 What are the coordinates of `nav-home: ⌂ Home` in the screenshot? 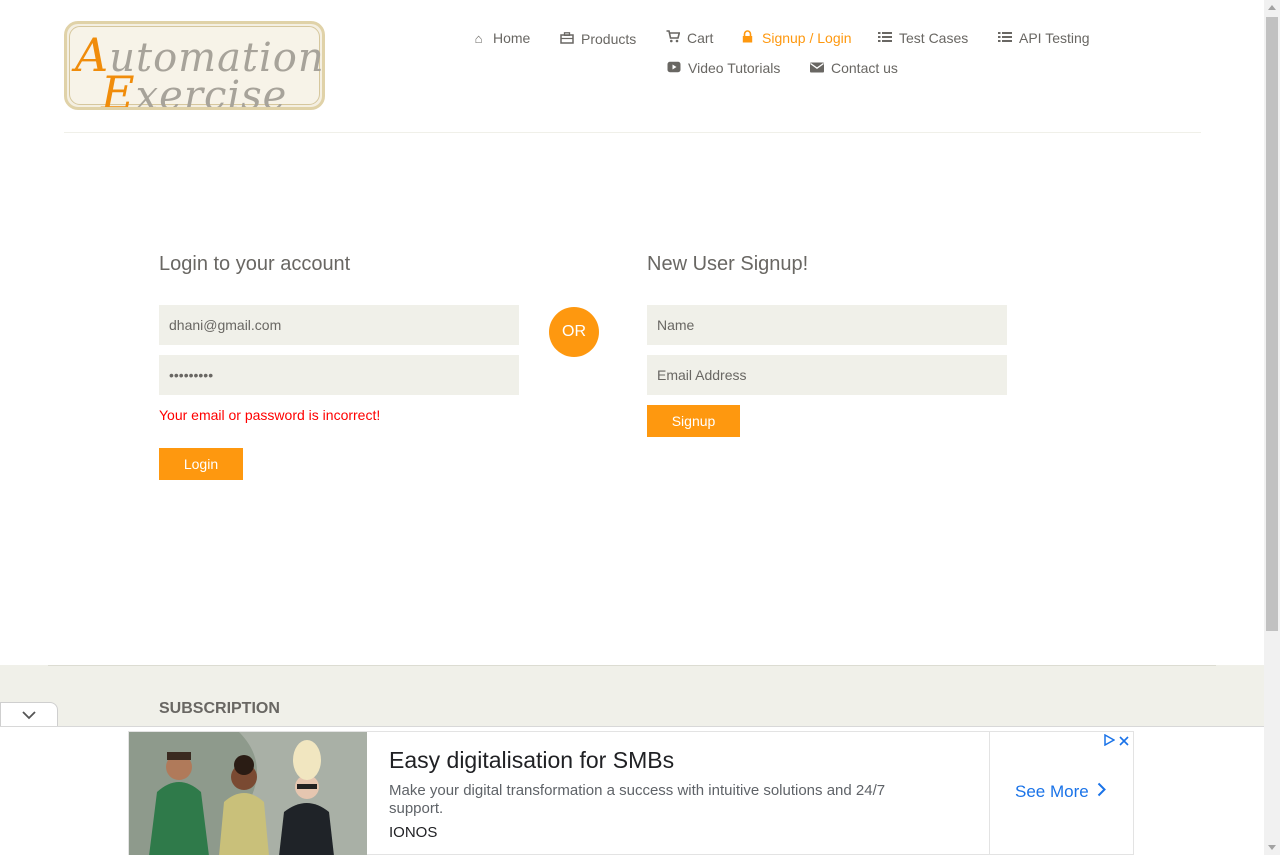 It's located at (501, 38).